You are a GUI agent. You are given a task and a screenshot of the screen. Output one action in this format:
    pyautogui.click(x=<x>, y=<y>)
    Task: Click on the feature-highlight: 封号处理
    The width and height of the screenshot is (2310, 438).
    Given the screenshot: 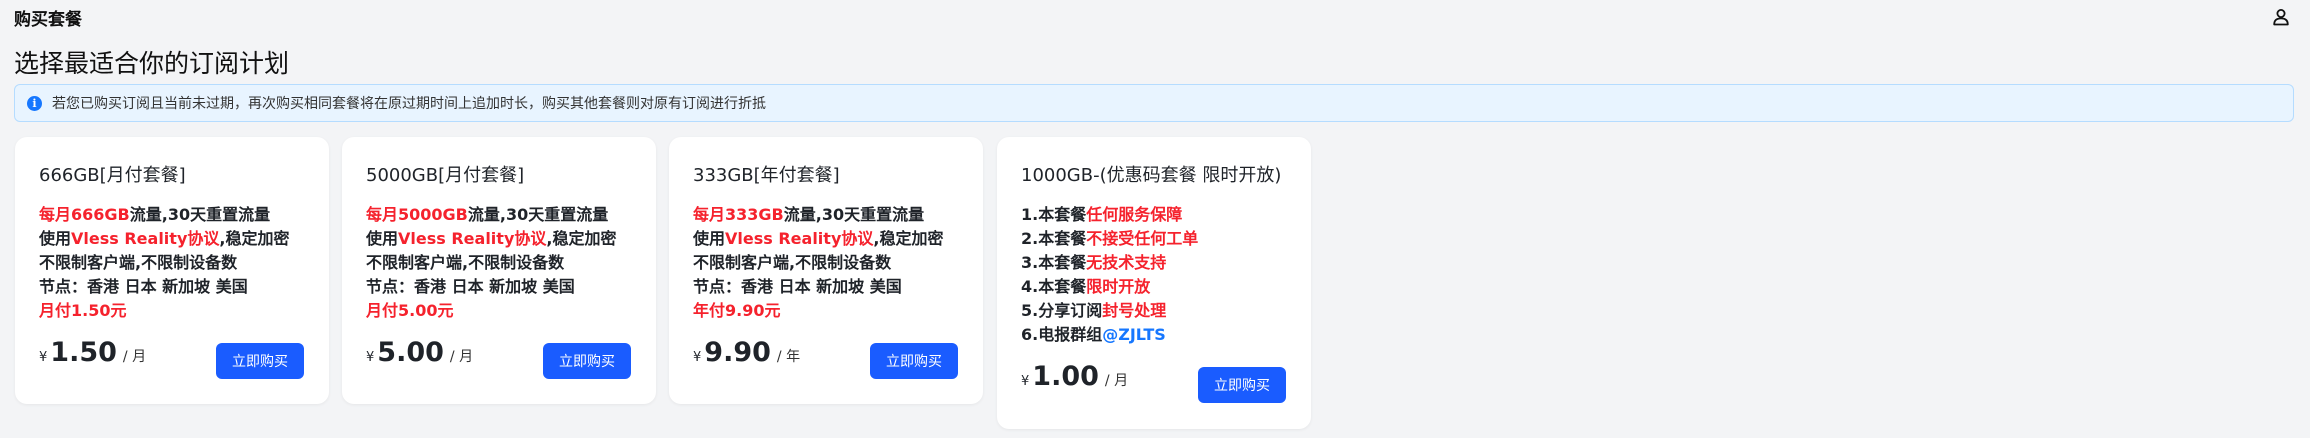 What is the action you would take?
    pyautogui.click(x=1134, y=310)
    